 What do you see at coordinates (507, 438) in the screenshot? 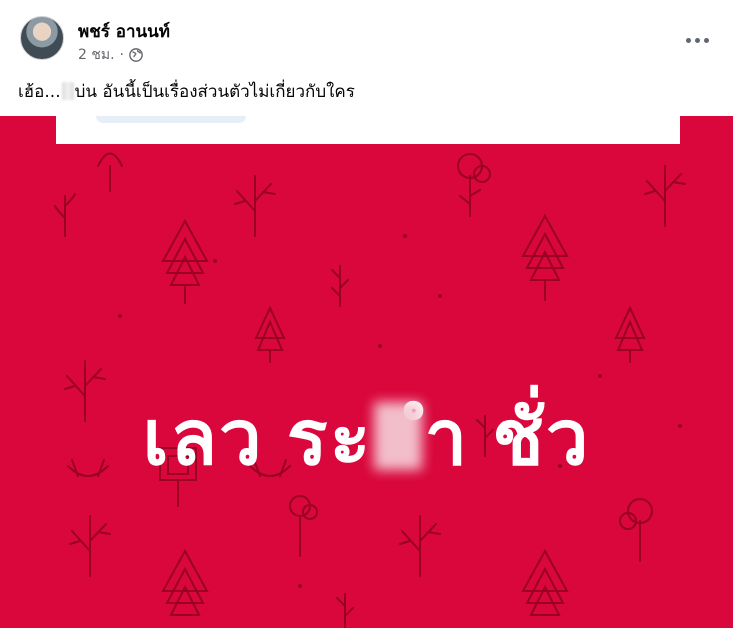
I see `headline-part2: ำ ชั่ว` at bounding box center [507, 438].